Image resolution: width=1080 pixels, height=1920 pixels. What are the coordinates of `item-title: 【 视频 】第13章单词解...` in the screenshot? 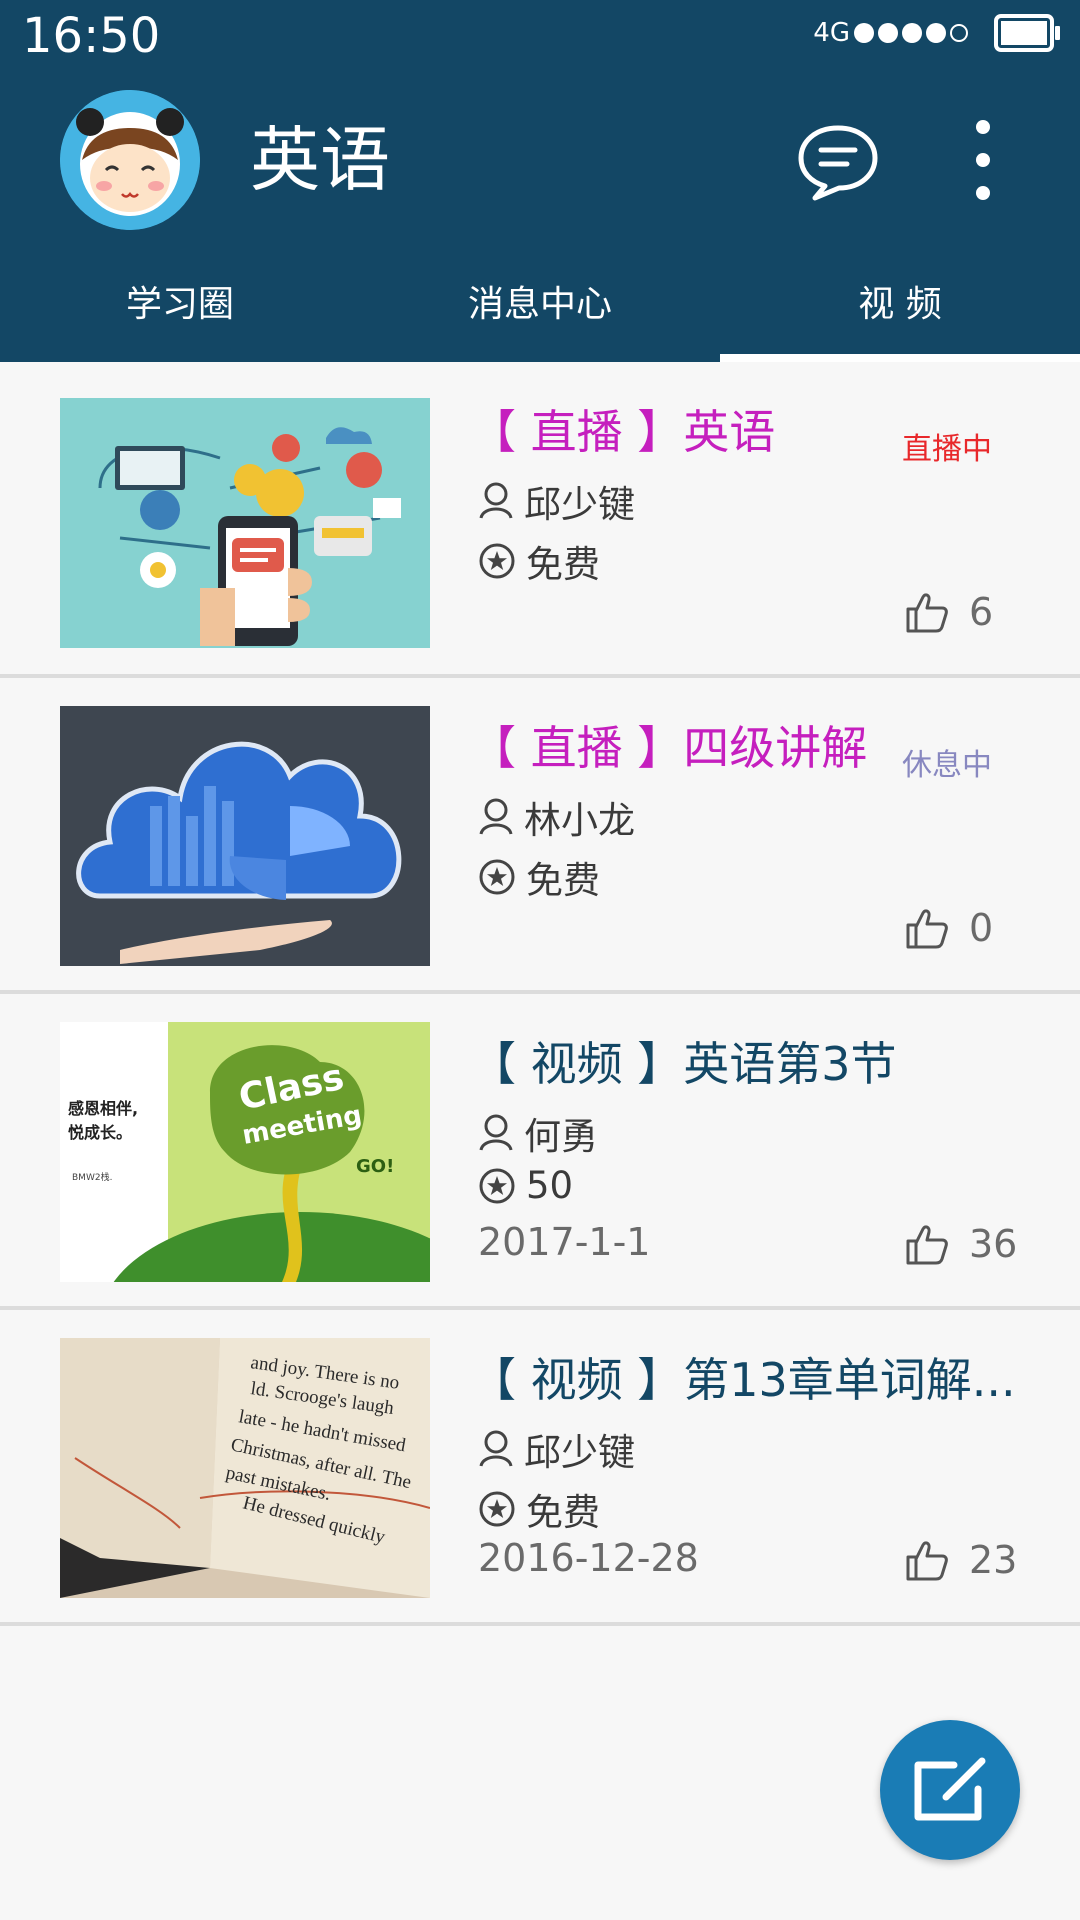 It's located at (743, 1380).